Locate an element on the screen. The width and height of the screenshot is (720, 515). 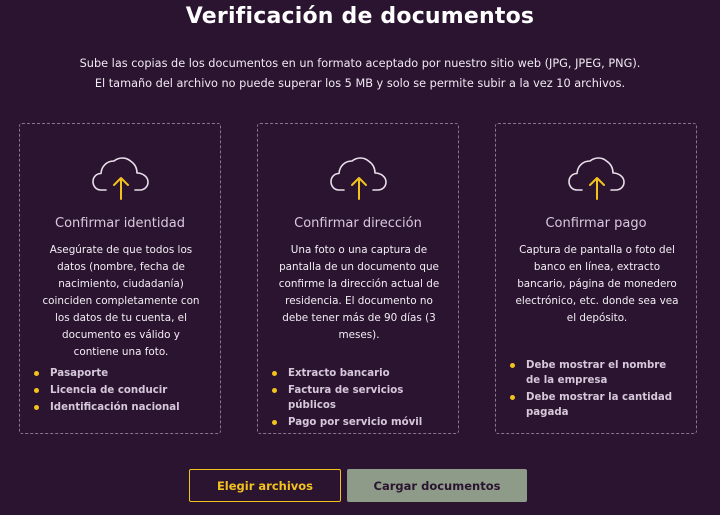
list-item: Debe mostrar el nombre de la empresa is located at coordinates (596, 373).